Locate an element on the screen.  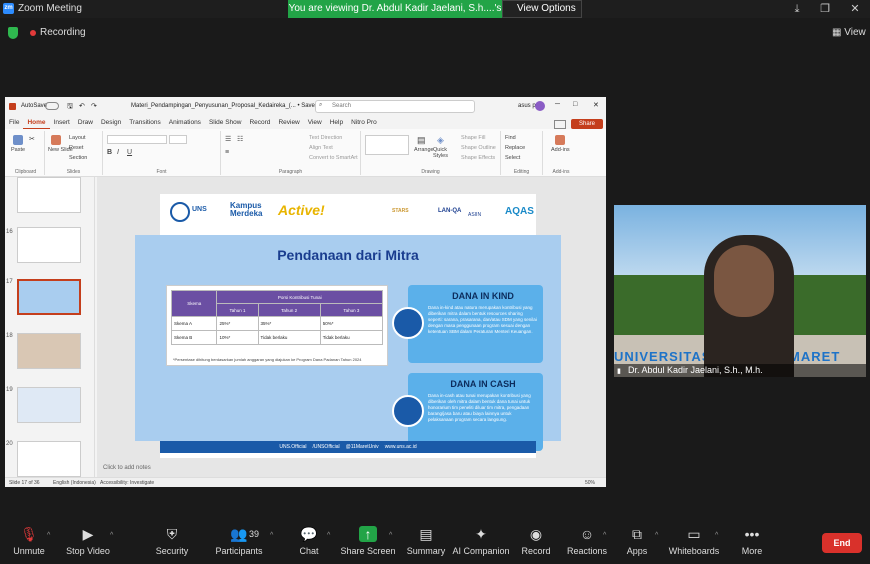
addins-icon is located at coordinates (560, 140).